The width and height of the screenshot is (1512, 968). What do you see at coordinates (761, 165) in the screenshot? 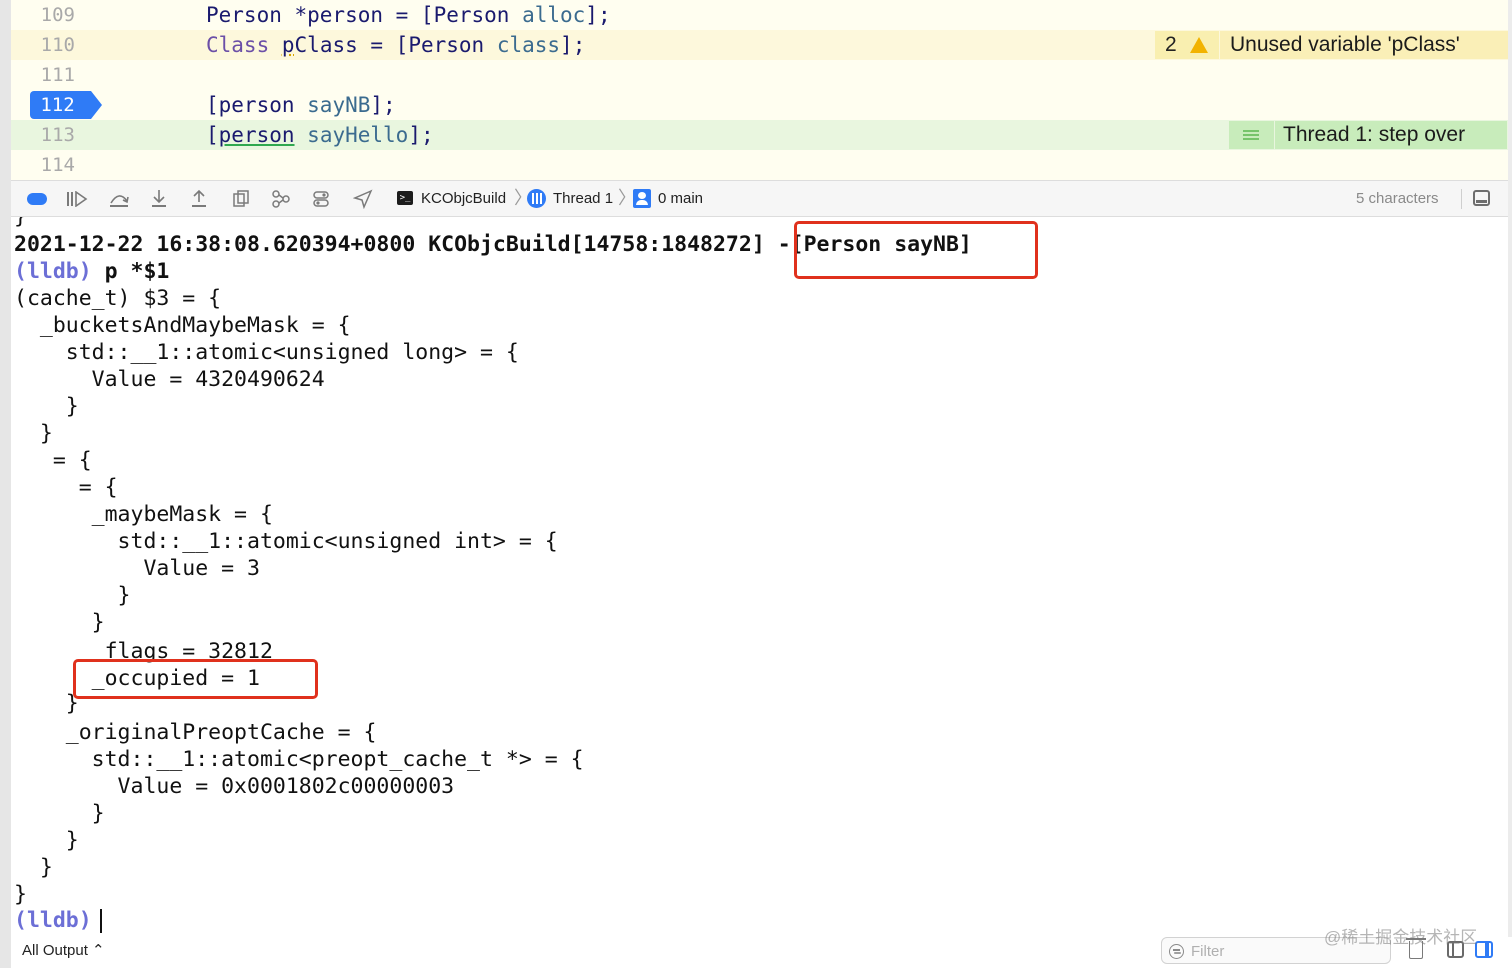
I see `code-line: 114` at bounding box center [761, 165].